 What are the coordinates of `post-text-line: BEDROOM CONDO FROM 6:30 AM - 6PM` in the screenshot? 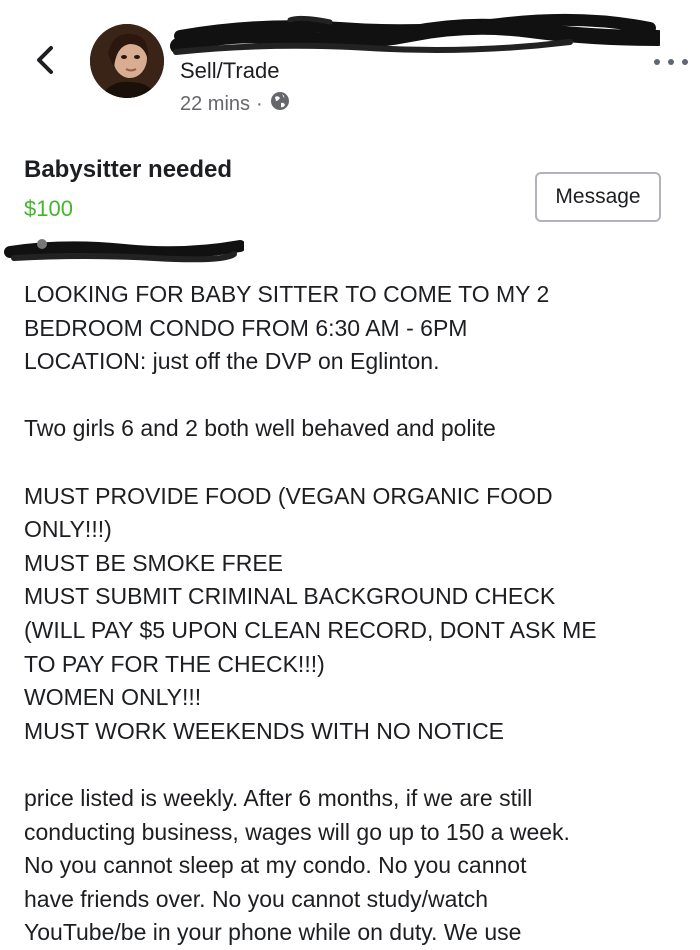 It's located at (246, 327).